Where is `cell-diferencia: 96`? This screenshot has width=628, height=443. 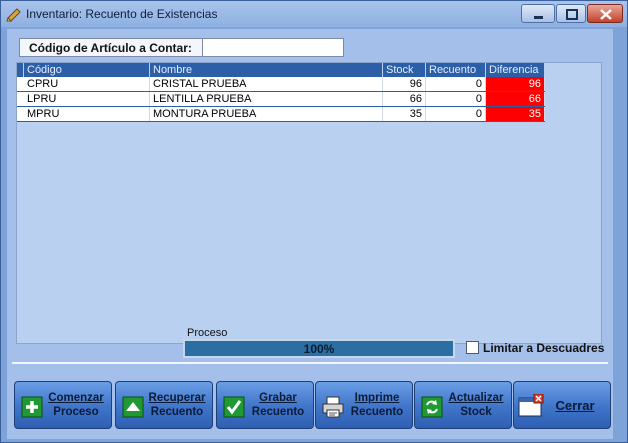
cell-diferencia: 96 is located at coordinates (515, 84).